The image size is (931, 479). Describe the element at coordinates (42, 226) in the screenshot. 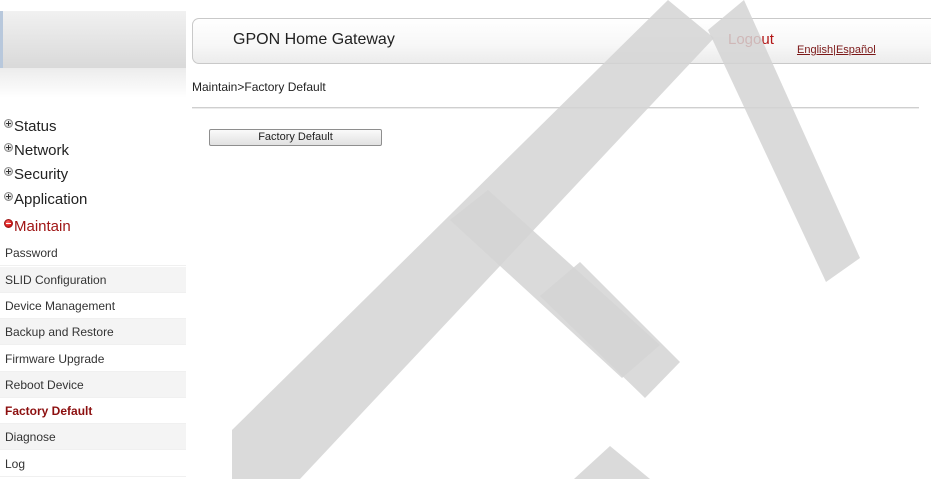

I see `sidebar-category-label: Maintain` at that location.